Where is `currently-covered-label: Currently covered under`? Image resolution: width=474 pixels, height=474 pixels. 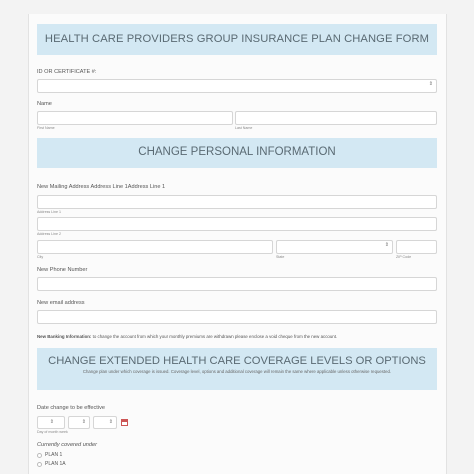 currently-covered-label: Currently covered under is located at coordinates (67, 445).